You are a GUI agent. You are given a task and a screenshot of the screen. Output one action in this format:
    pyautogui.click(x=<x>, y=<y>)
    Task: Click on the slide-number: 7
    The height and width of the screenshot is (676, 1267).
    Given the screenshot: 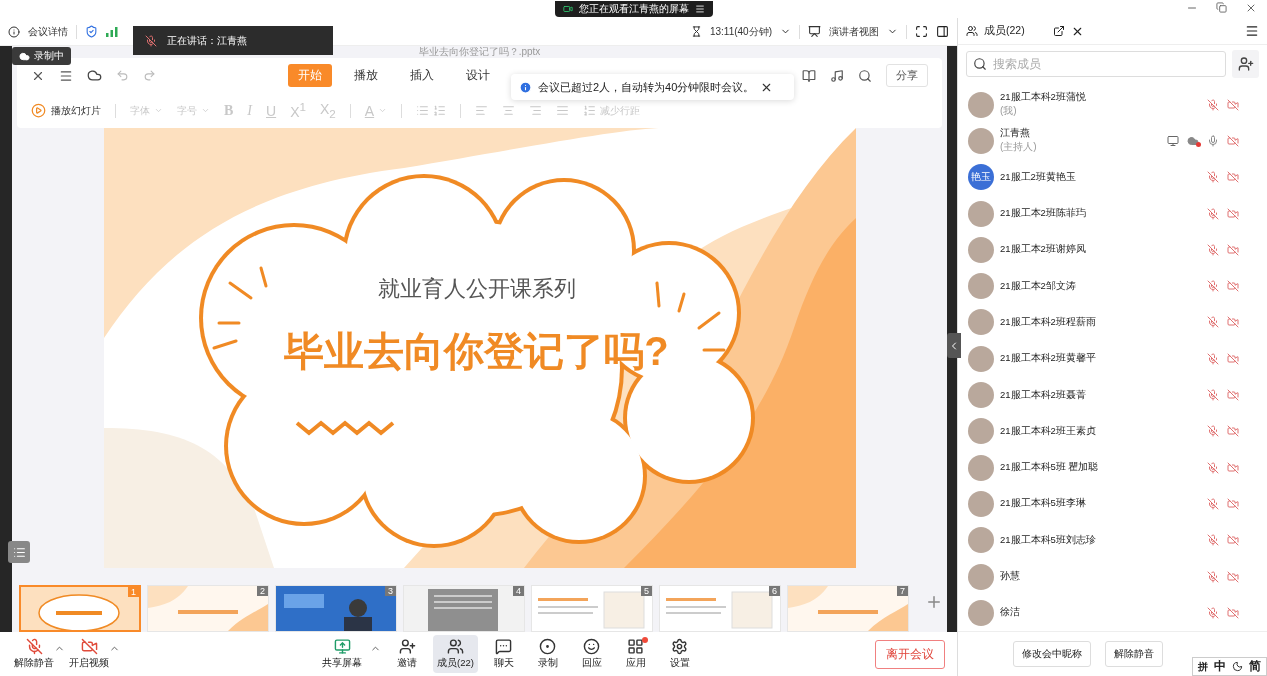 What is the action you would take?
    pyautogui.click(x=902, y=591)
    